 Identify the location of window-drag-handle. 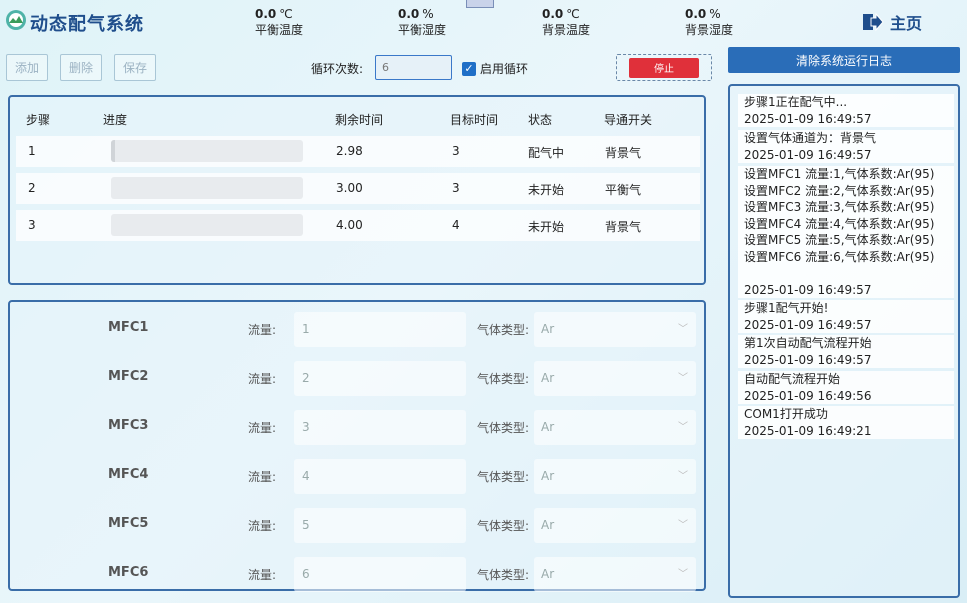
(480, 4).